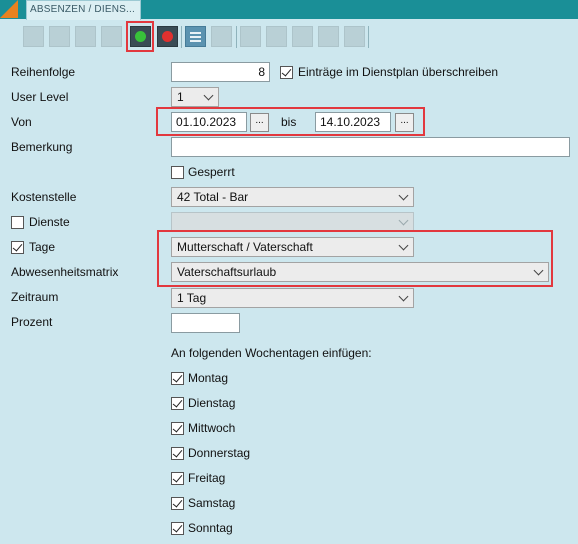 This screenshot has width=578, height=544. I want to click on dienste-label: Dienste, so click(49, 222).